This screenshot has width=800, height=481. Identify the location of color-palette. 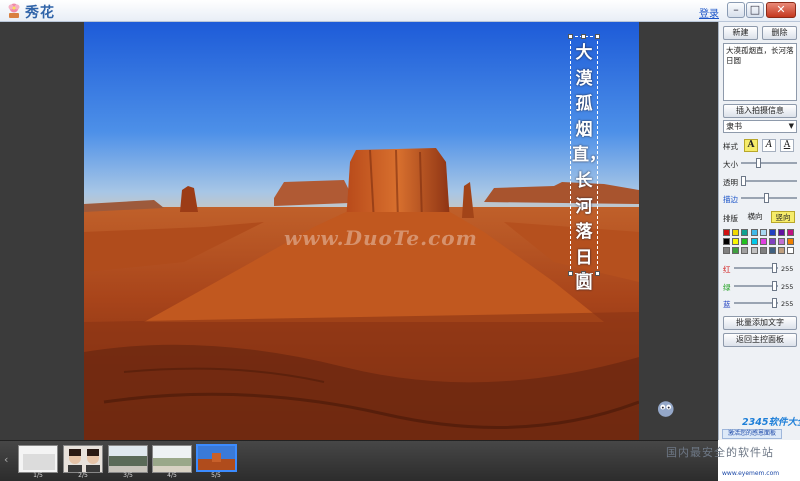
(760, 241).